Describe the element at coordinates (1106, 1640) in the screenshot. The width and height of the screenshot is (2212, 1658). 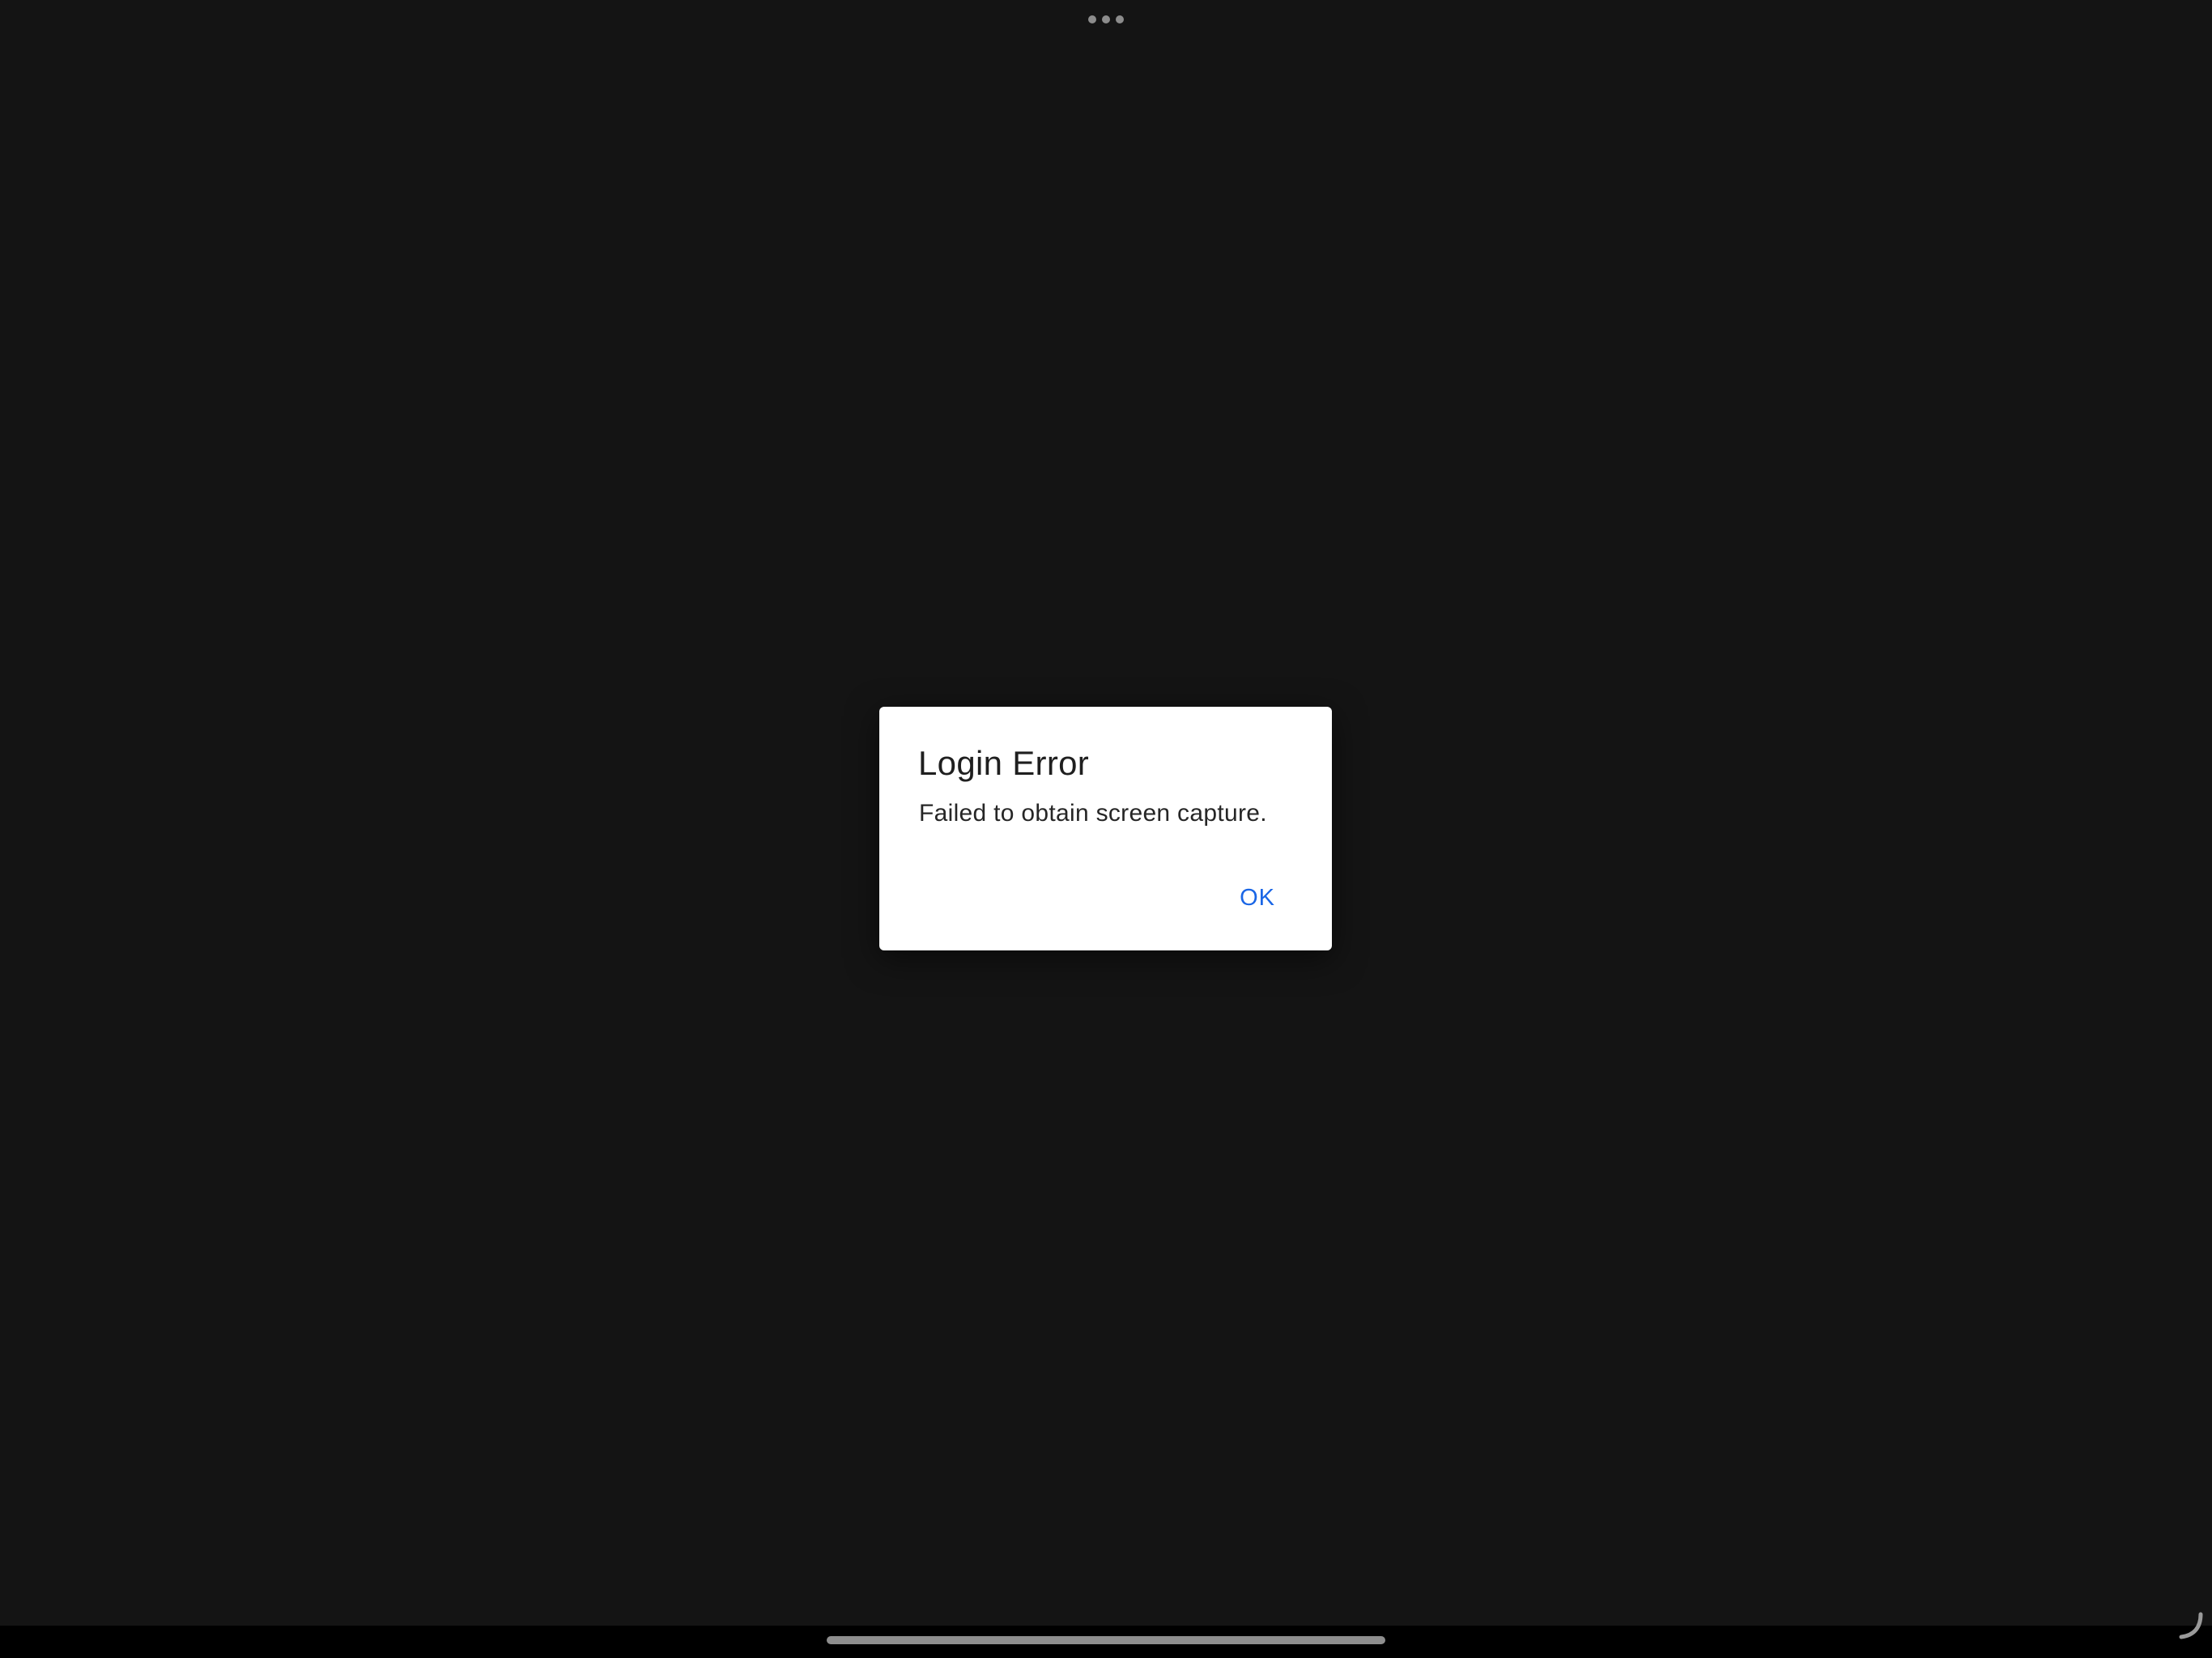
I see `home-indicator` at that location.